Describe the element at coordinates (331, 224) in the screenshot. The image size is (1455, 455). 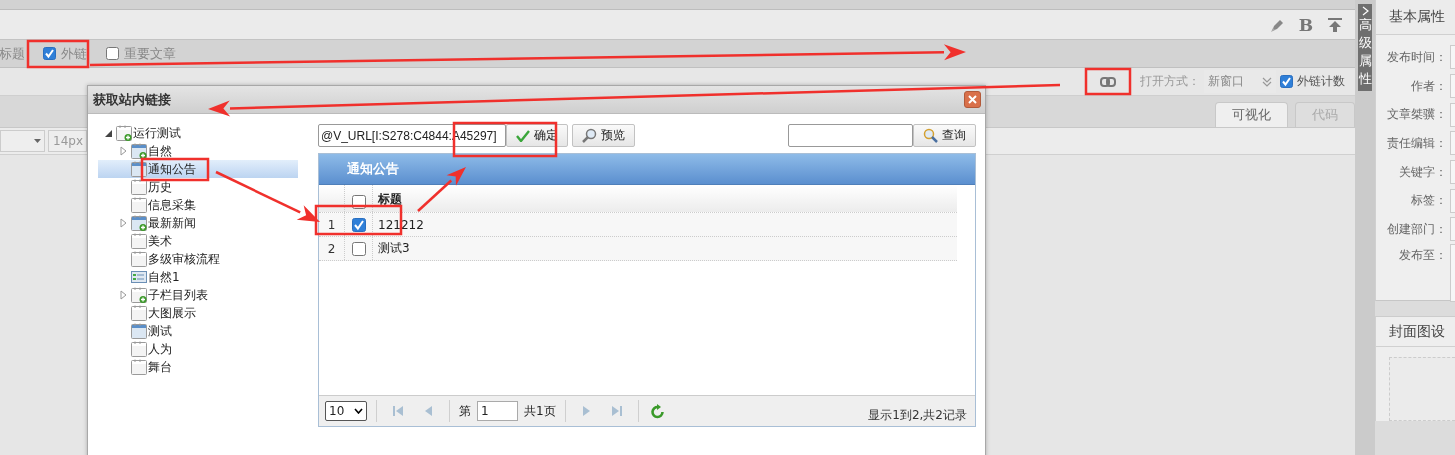
I see `row-number: 1` at that location.